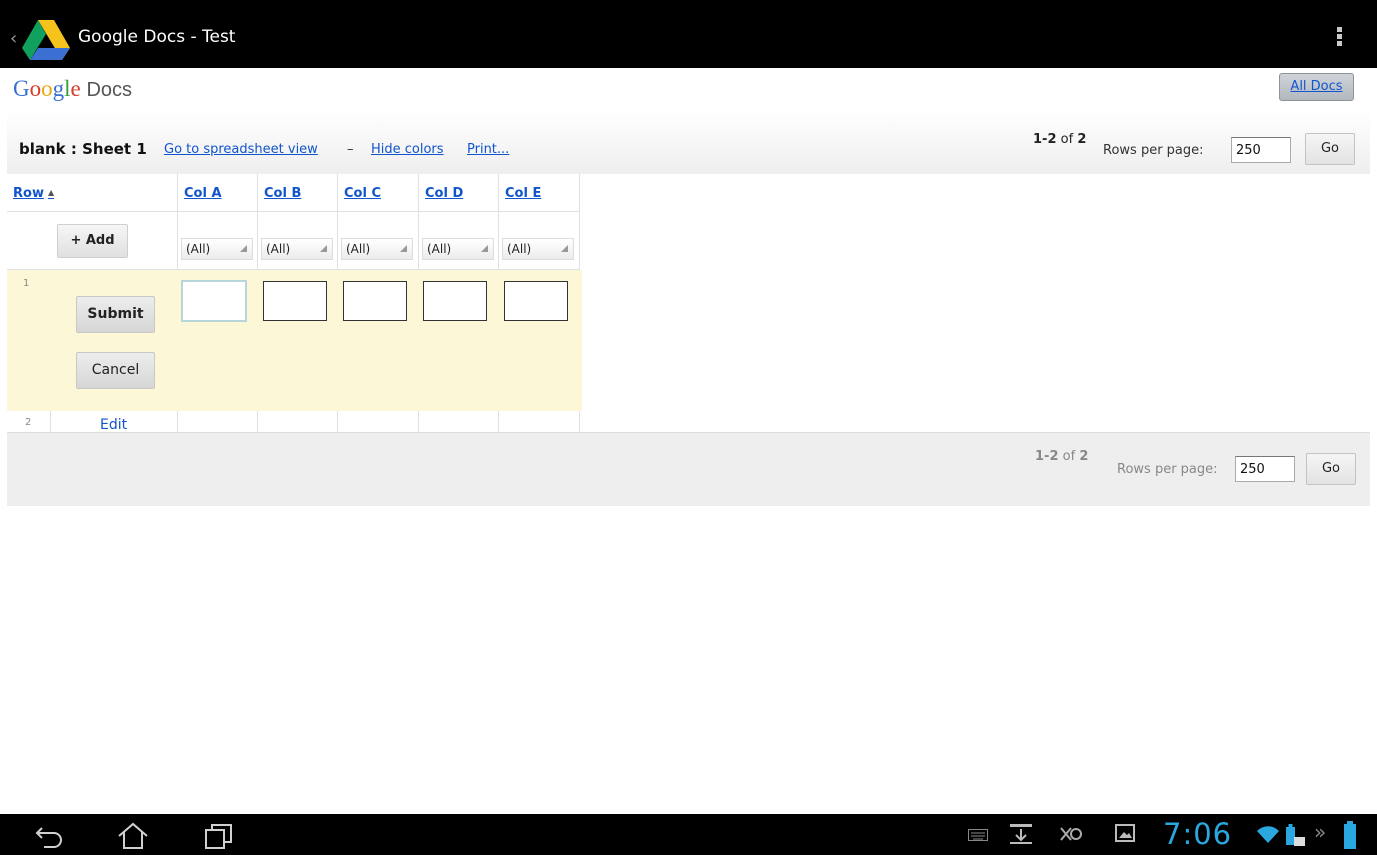  I want to click on column-header-link: Col B, so click(282, 193).